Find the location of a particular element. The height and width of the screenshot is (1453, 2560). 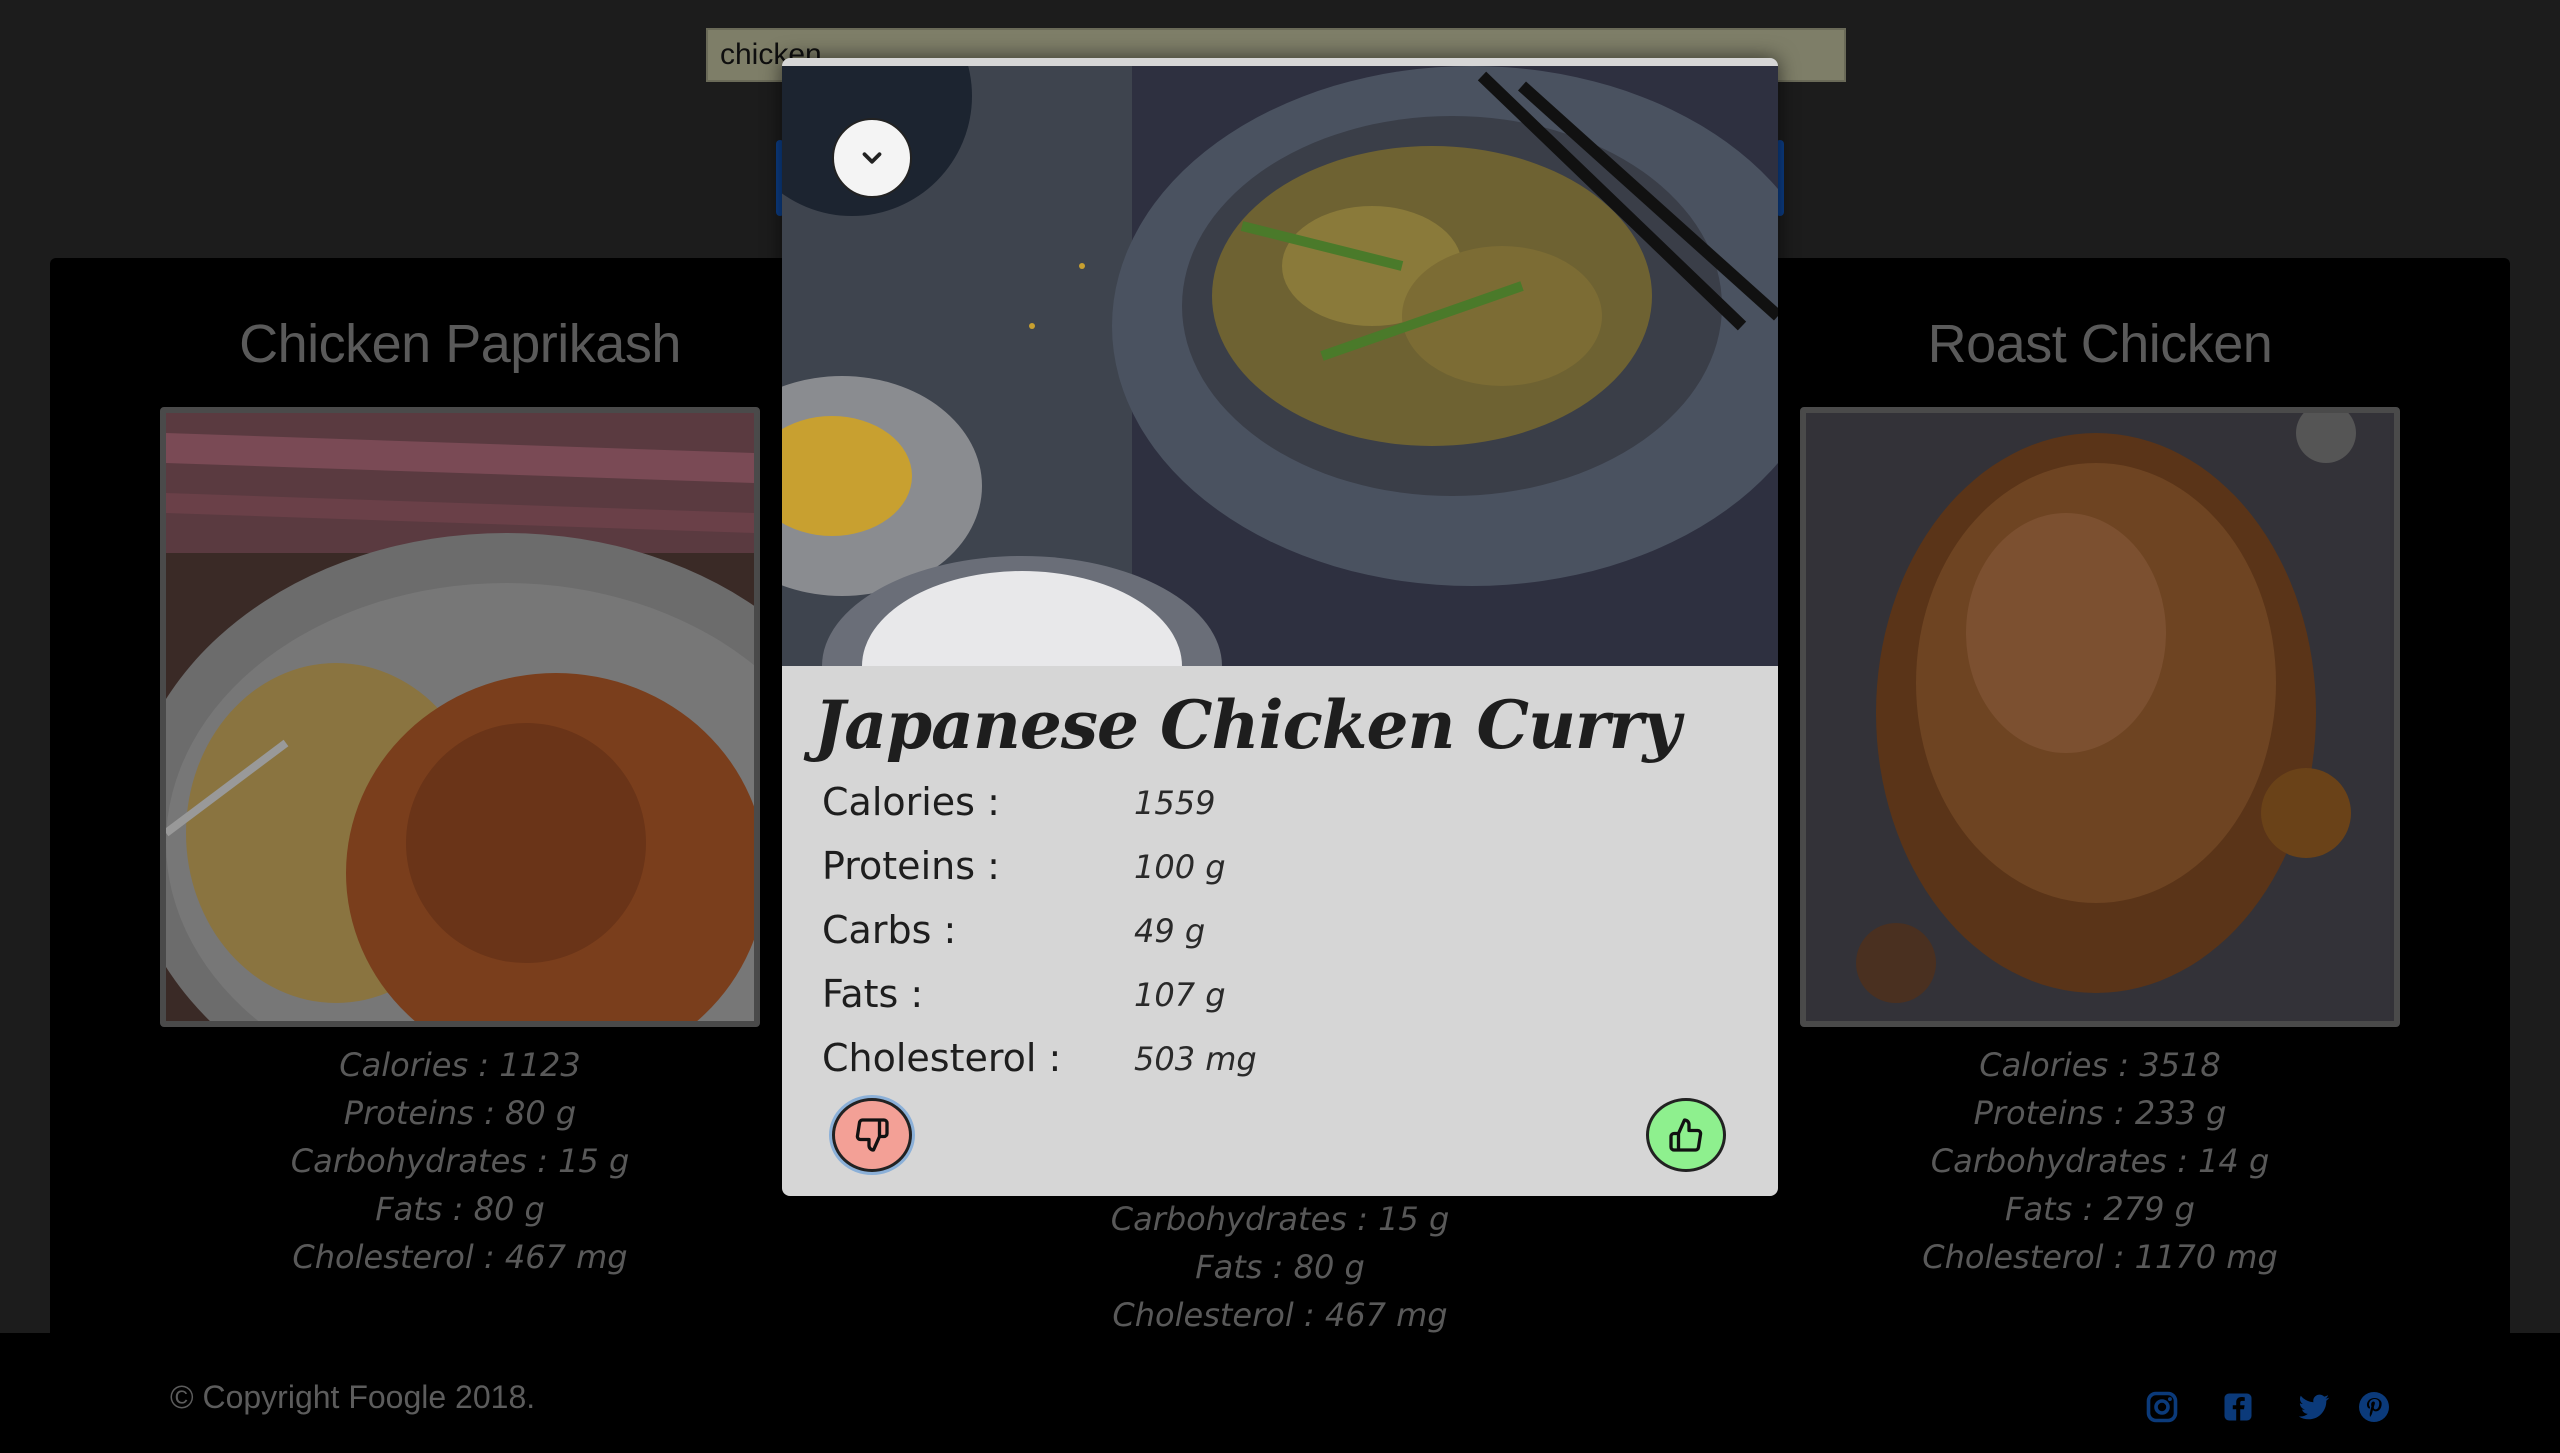

nutrient-row-calories: Calories : 1559 is located at coordinates (1272, 810).